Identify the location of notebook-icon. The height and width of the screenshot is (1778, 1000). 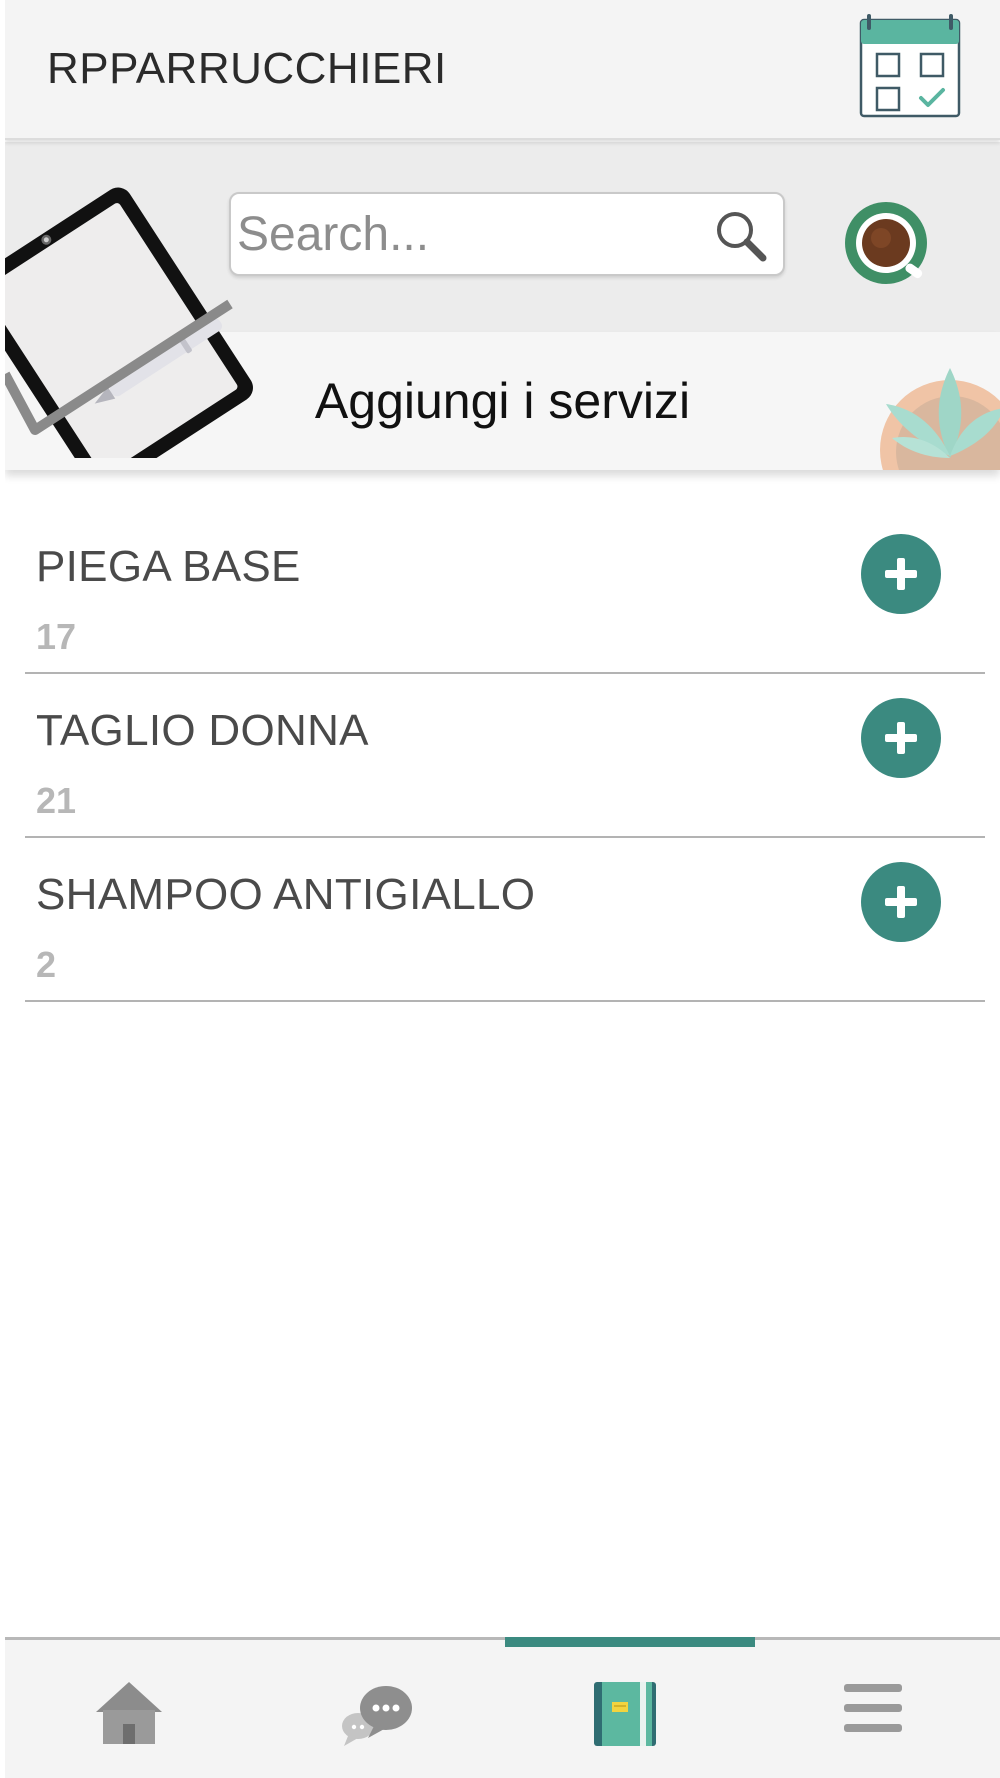
(625, 1714).